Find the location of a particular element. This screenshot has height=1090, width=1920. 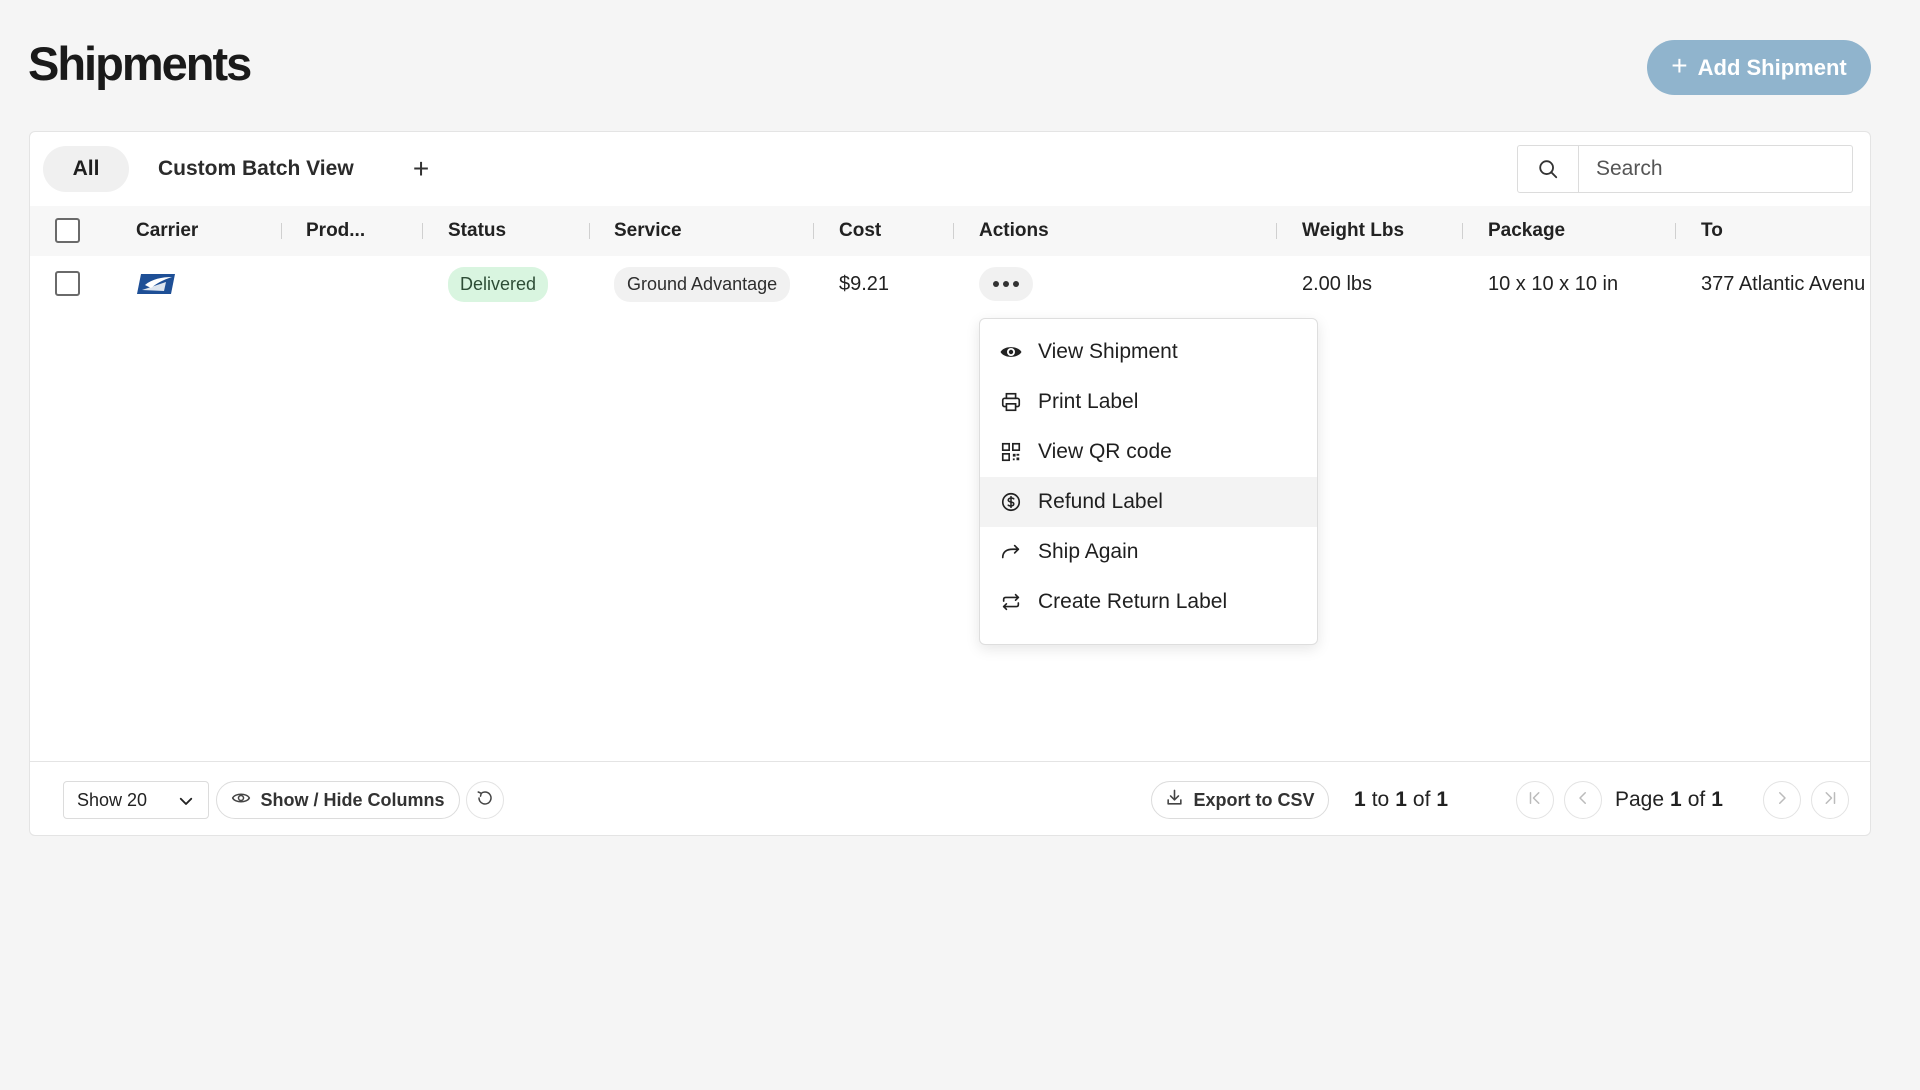

page-size-select: Show 20 is located at coordinates (136, 800).